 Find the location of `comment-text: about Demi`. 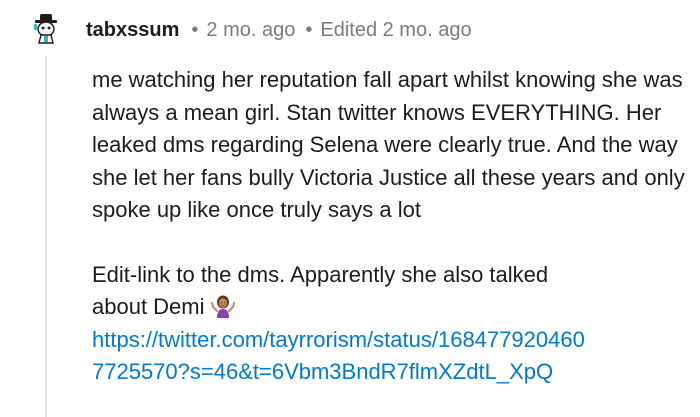

comment-text: about Demi is located at coordinates (148, 306).